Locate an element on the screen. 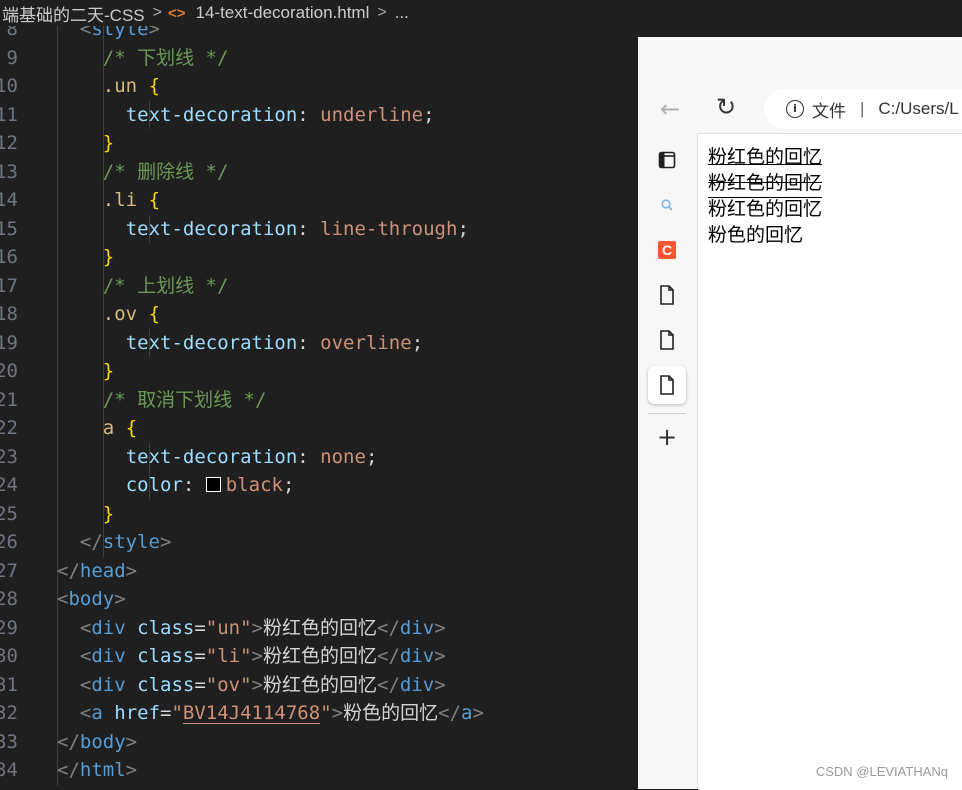 This screenshot has height=790, width=962. line-number: 25 is located at coordinates (9, 513).